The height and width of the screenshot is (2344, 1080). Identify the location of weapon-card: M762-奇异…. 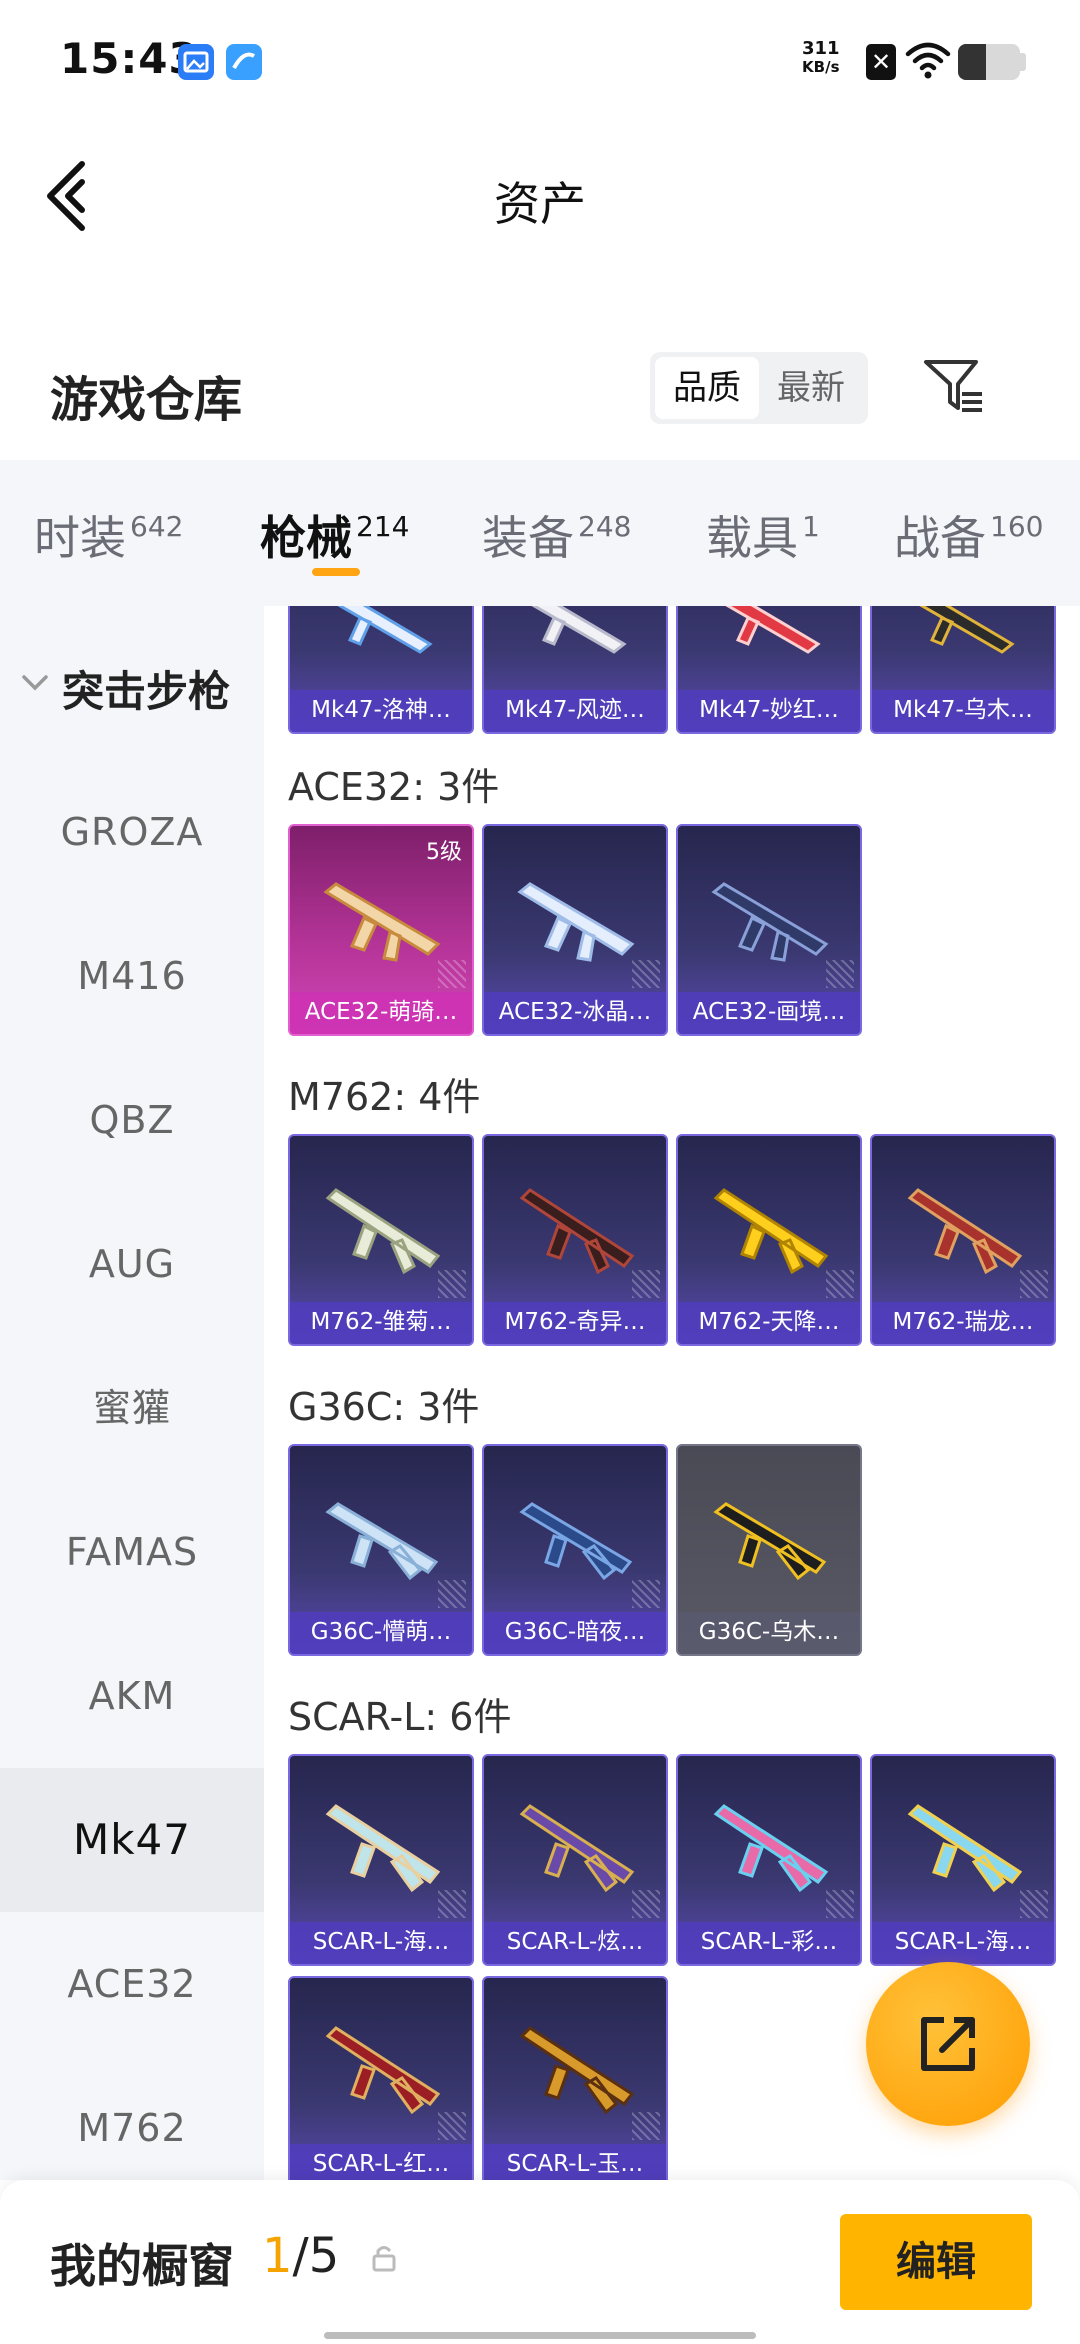
(575, 1240).